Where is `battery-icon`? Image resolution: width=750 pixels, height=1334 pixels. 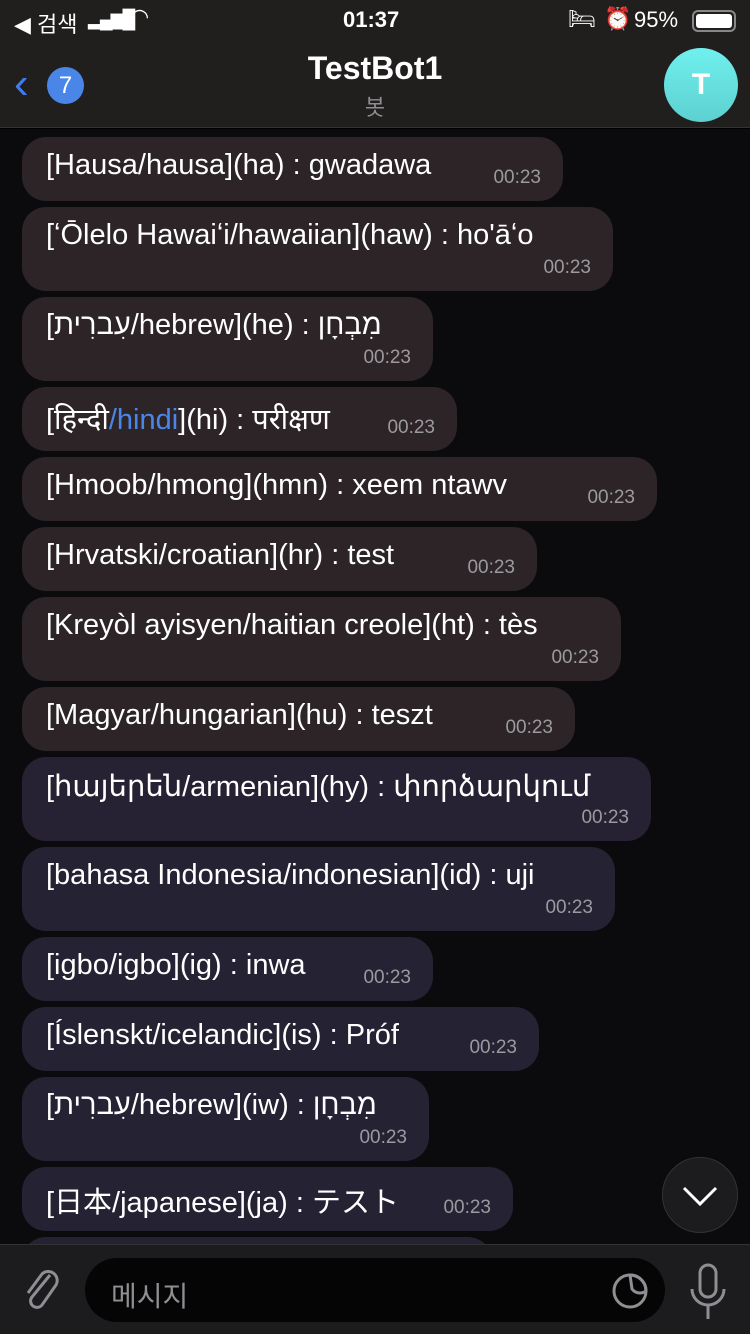 battery-icon is located at coordinates (714, 21).